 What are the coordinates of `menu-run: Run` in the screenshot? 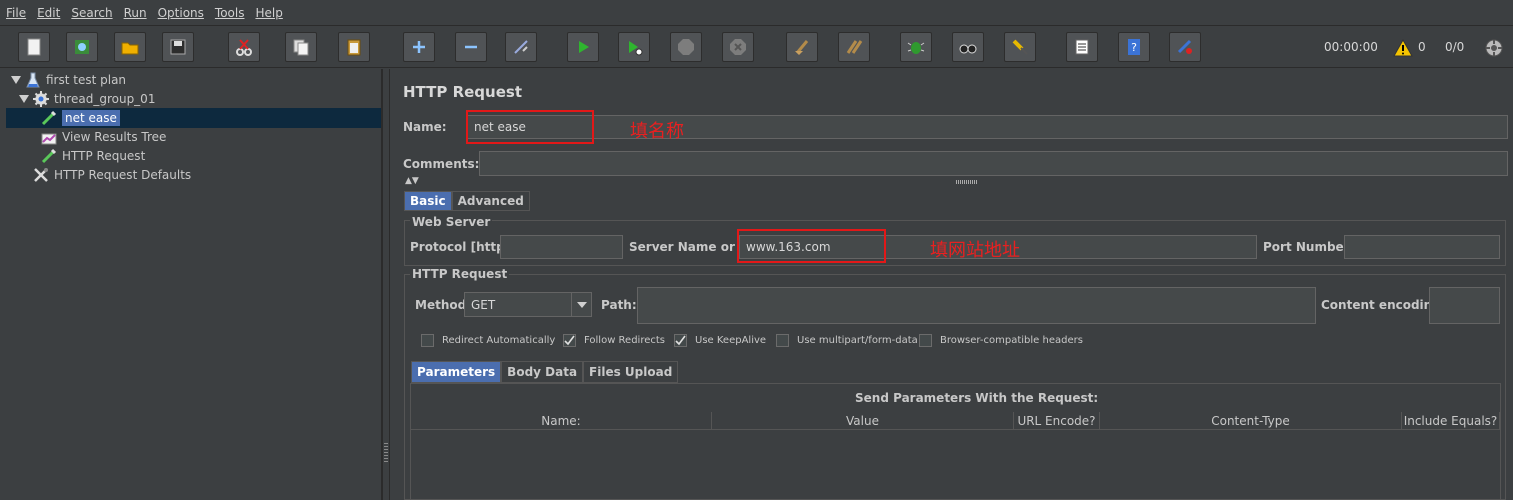 It's located at (135, 13).